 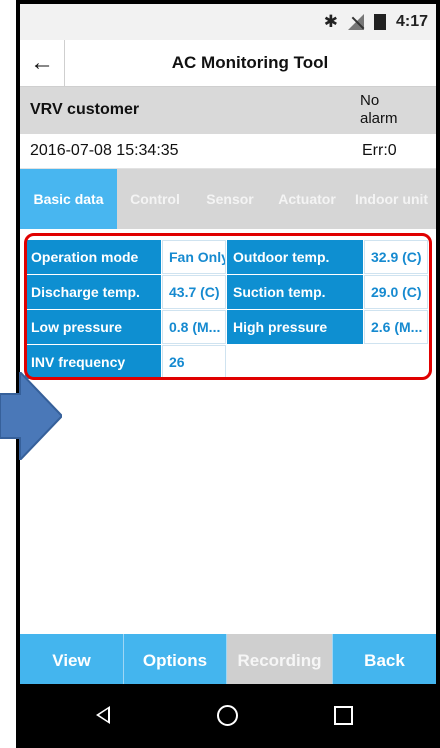 I want to click on nav-recents-icon, so click(x=343, y=715).